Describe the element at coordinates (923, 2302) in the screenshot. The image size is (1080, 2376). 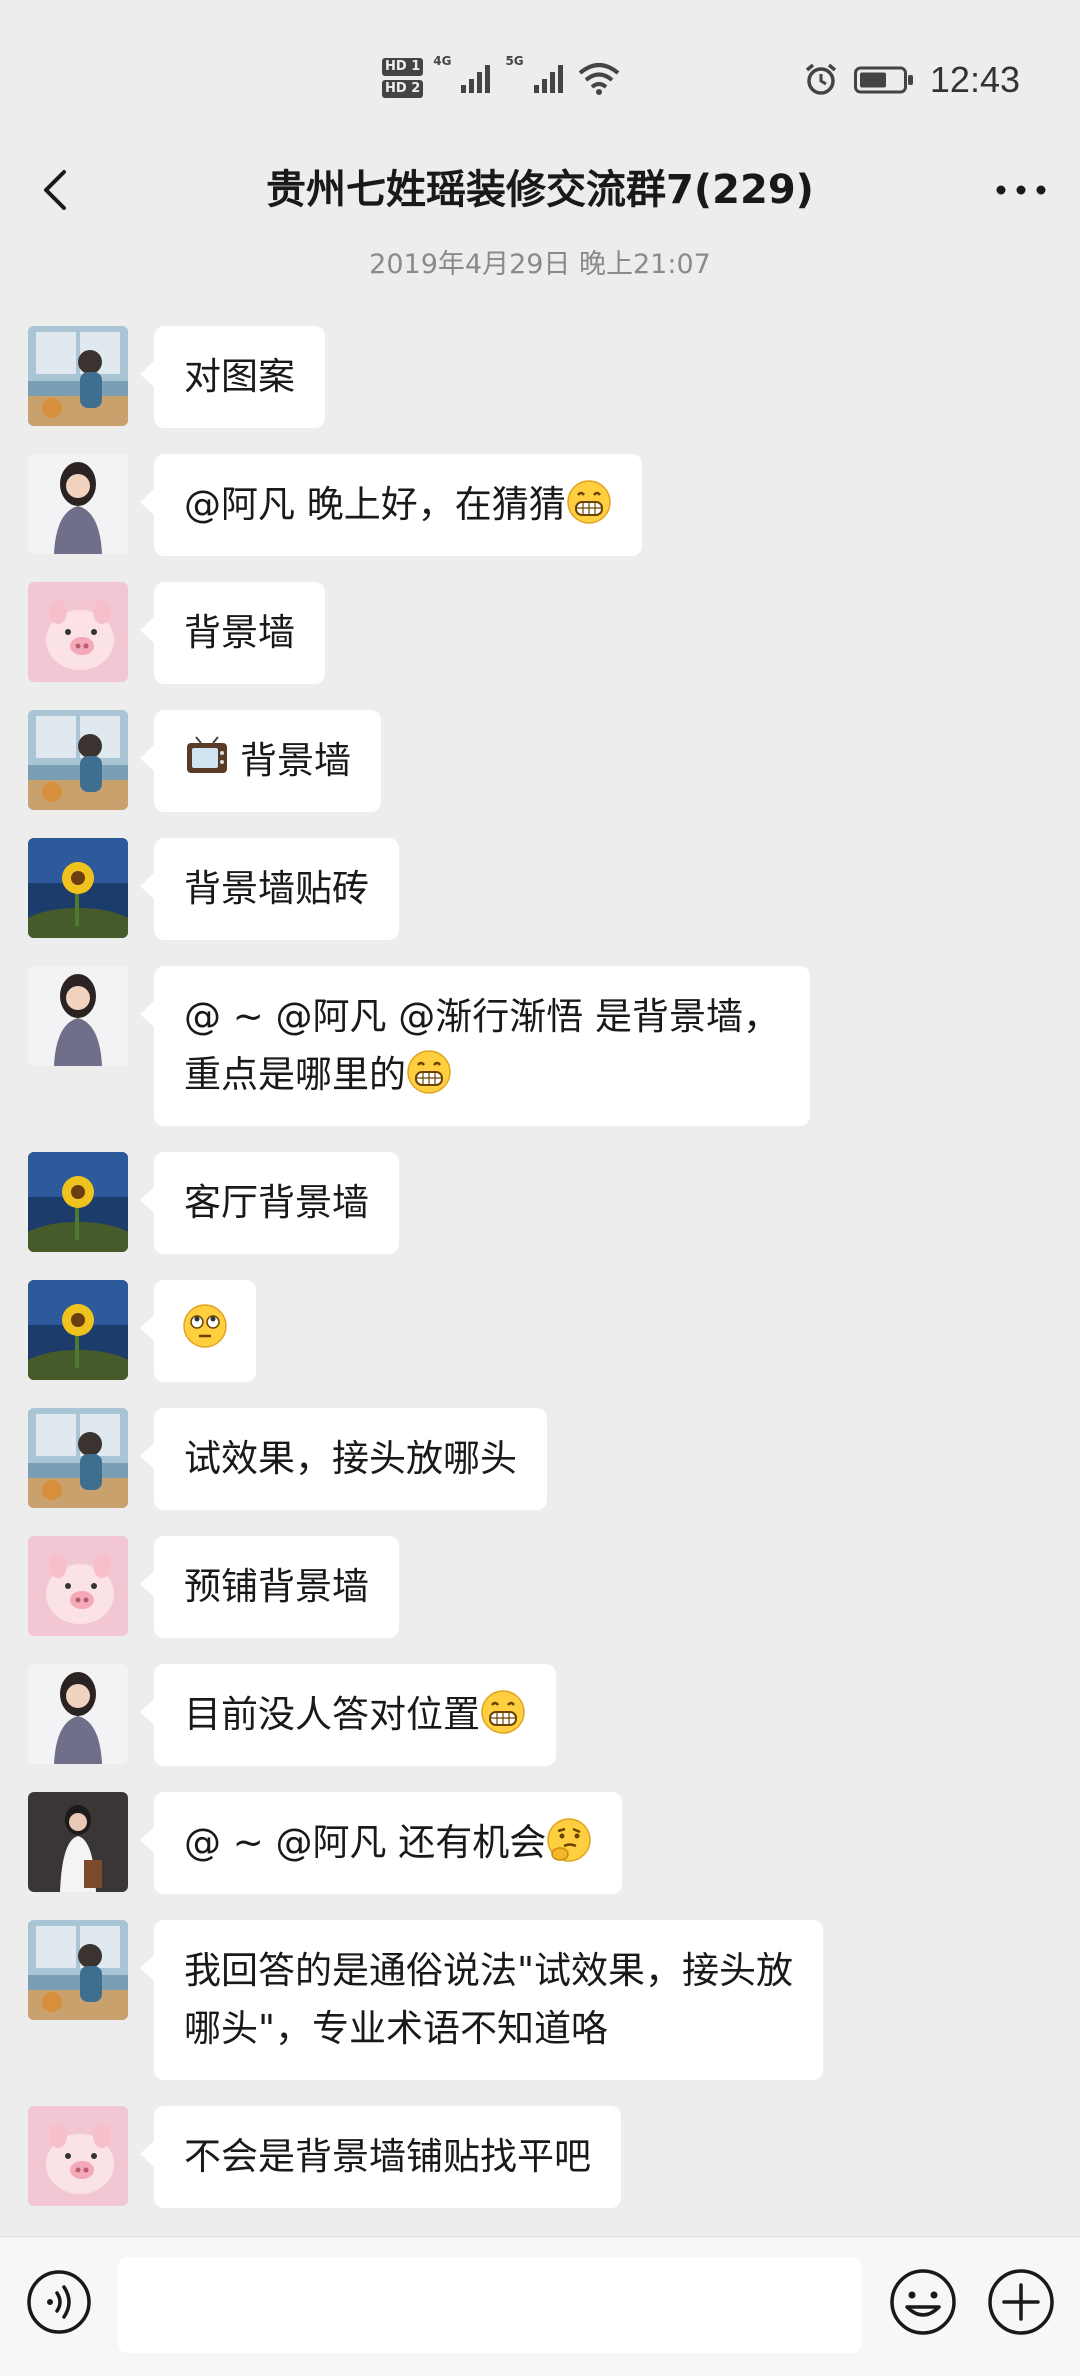
I see `emoji-icon` at that location.